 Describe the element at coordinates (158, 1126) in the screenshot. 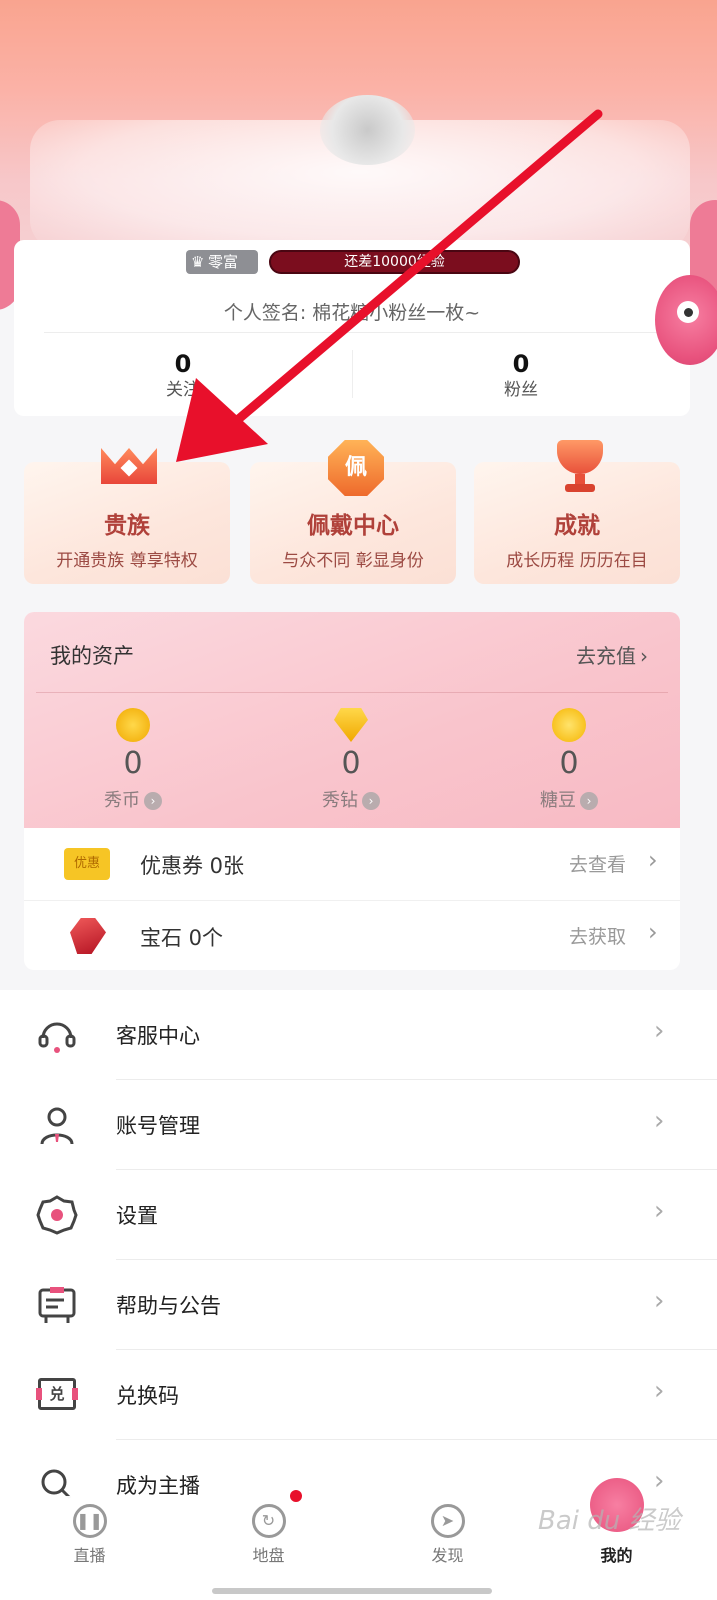

I see `menu-label: 账号管理` at that location.